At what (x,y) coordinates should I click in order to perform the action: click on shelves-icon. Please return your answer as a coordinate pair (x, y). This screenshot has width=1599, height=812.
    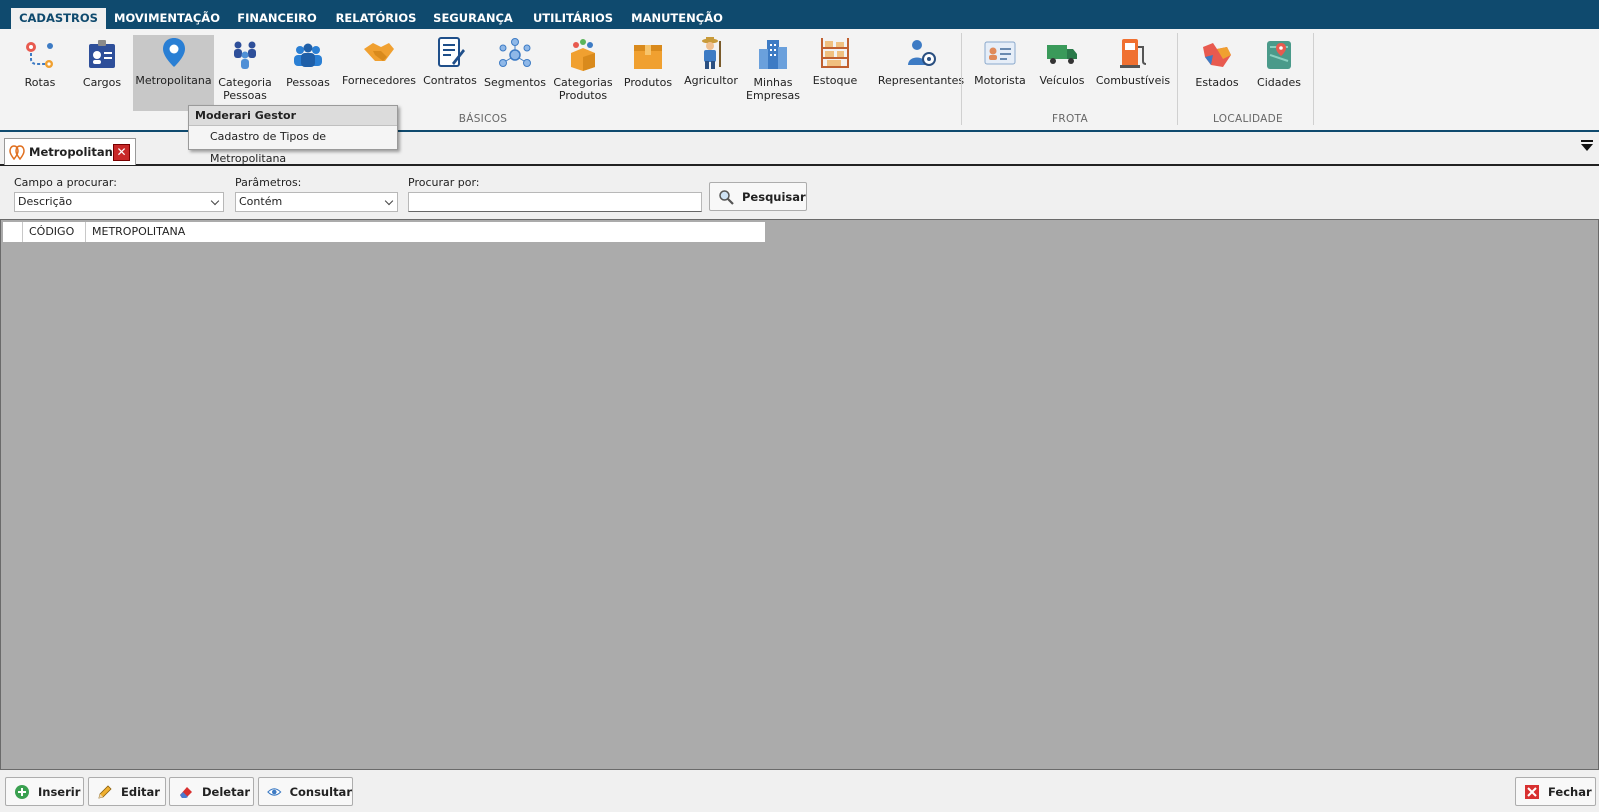
    Looking at the image, I should click on (835, 53).